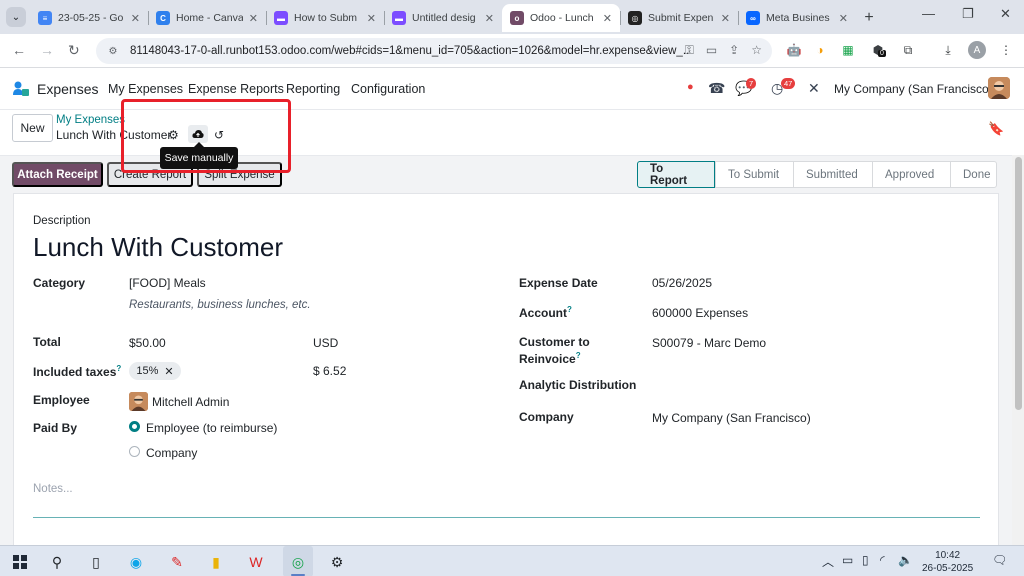 This screenshot has height=576, width=1024. What do you see at coordinates (882, 560) in the screenshot?
I see `wifi-icon: ◜` at bounding box center [882, 560].